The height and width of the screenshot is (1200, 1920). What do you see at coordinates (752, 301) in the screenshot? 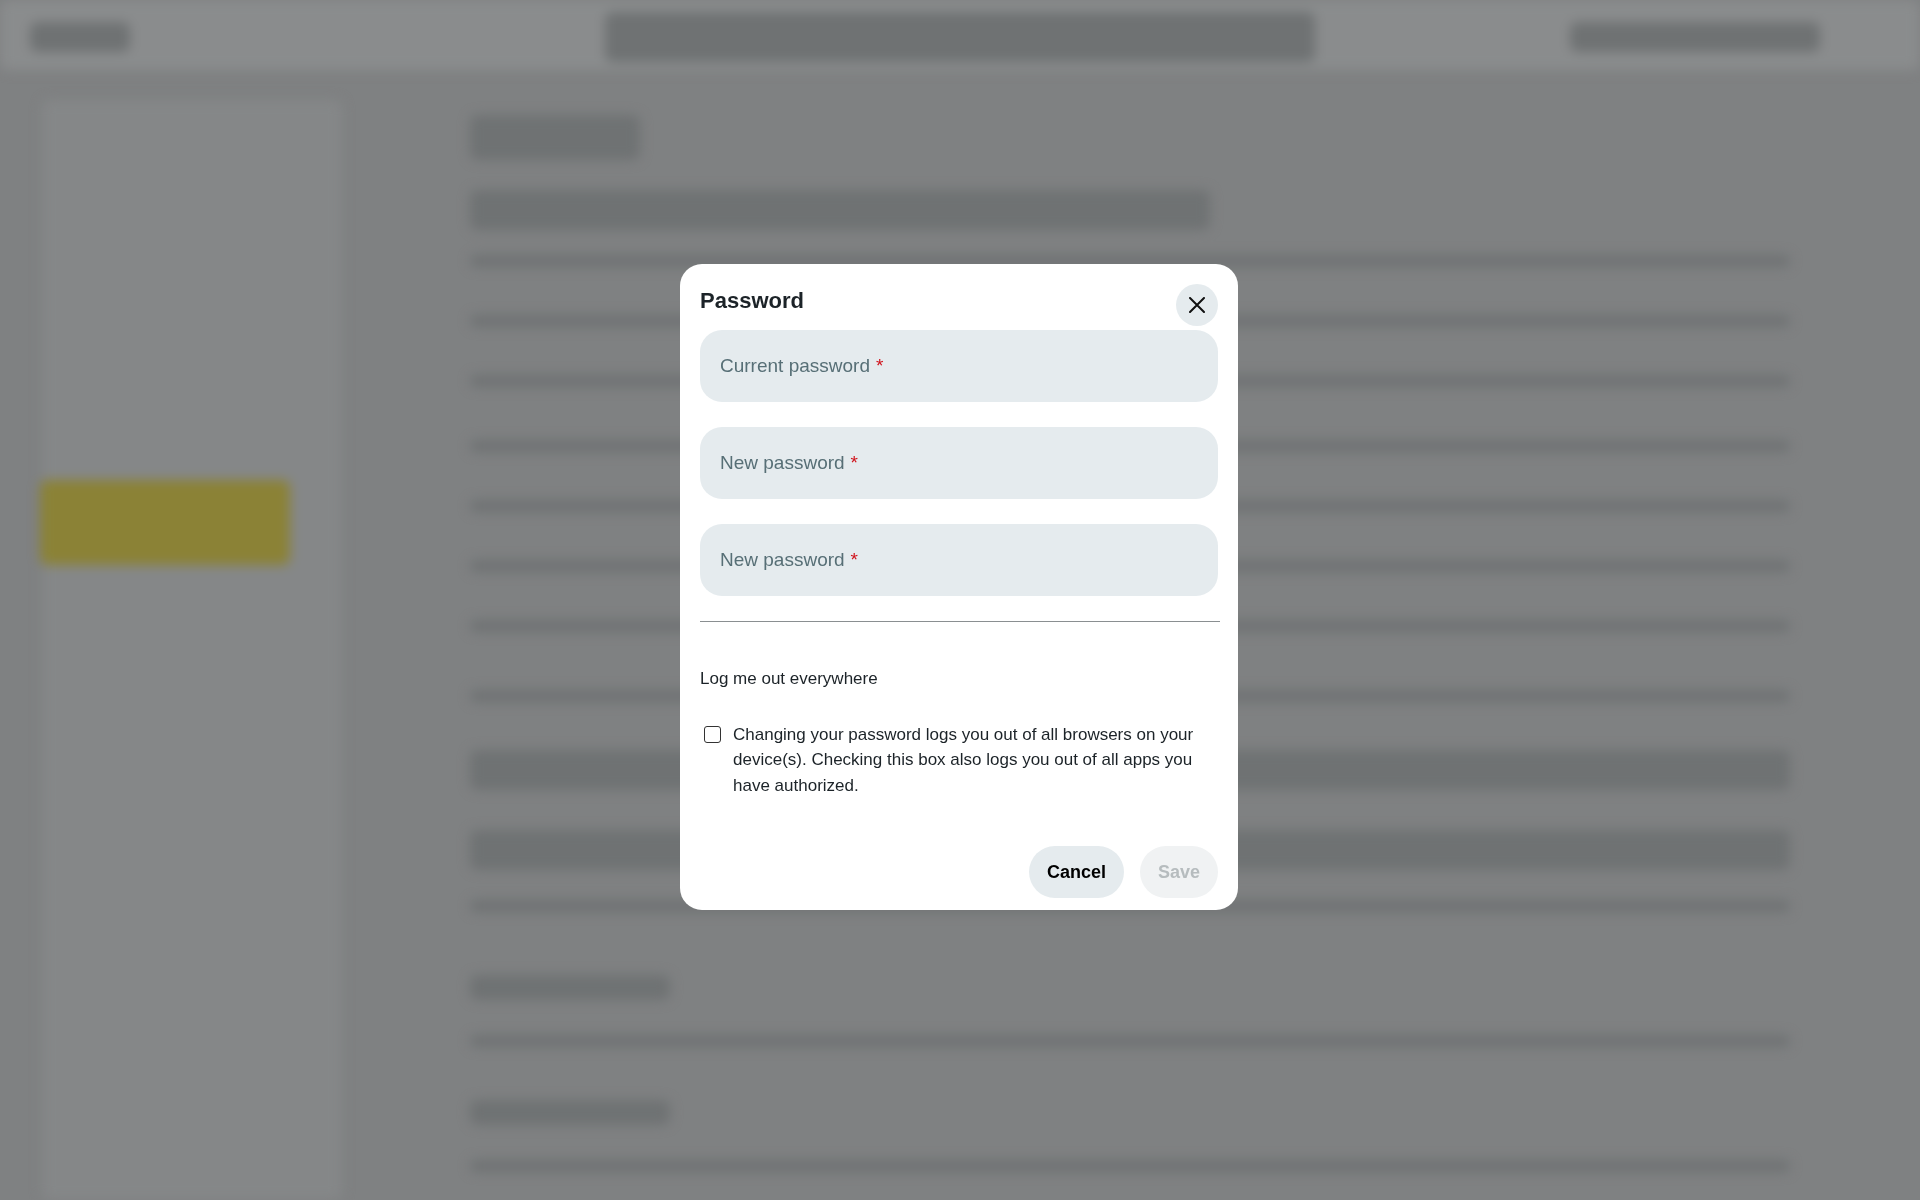
I see `dialog-title: Password` at bounding box center [752, 301].